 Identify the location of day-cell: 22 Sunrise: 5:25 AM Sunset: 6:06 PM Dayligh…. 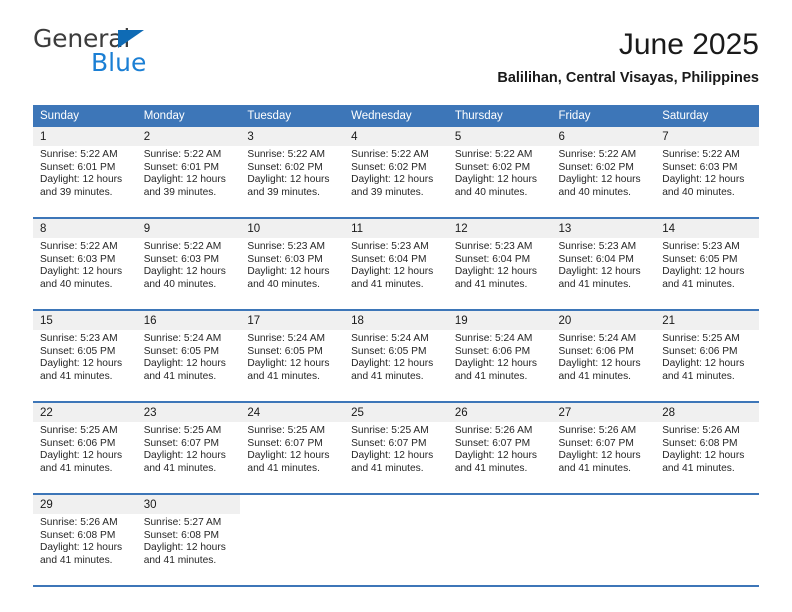
(85, 447).